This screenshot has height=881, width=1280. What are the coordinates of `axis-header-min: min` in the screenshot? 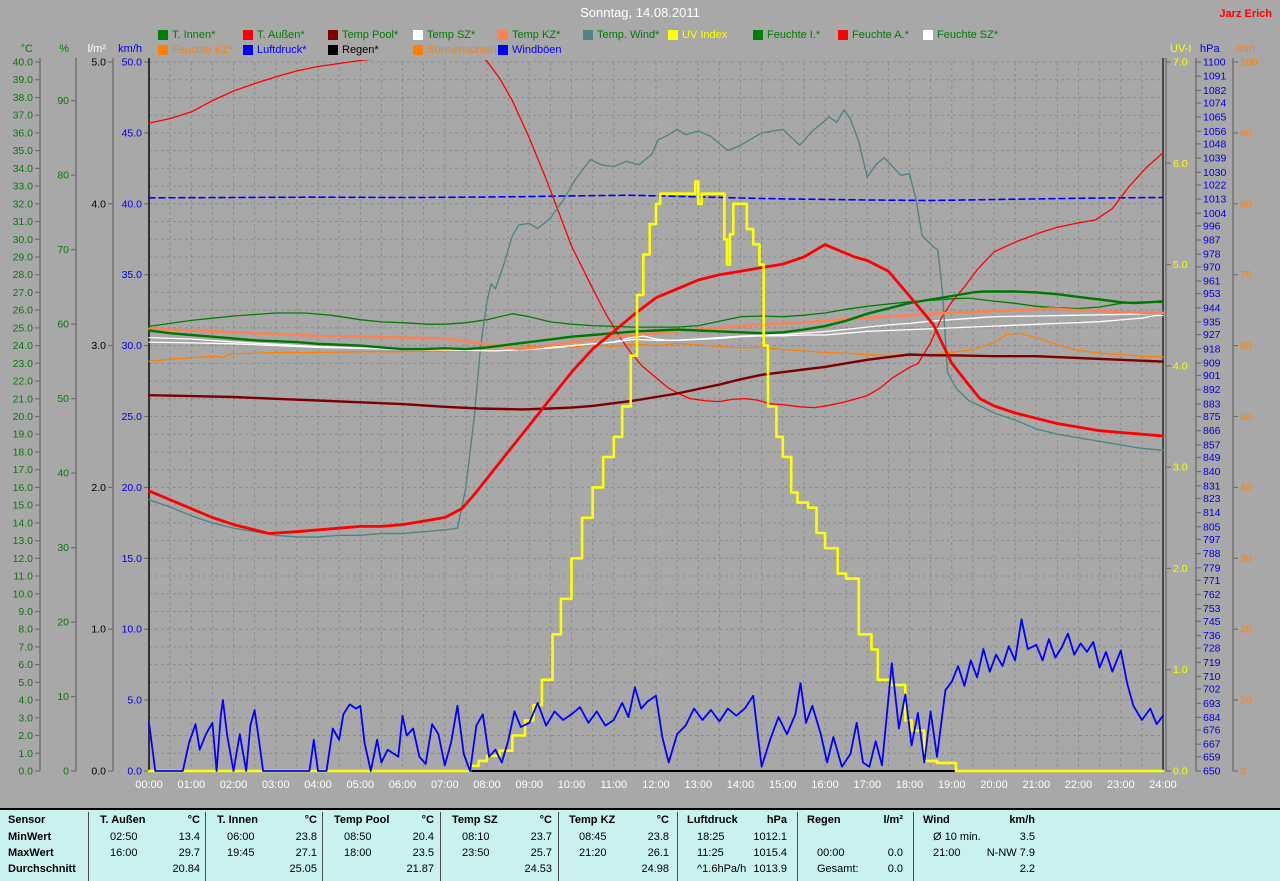 It's located at (1246, 49).